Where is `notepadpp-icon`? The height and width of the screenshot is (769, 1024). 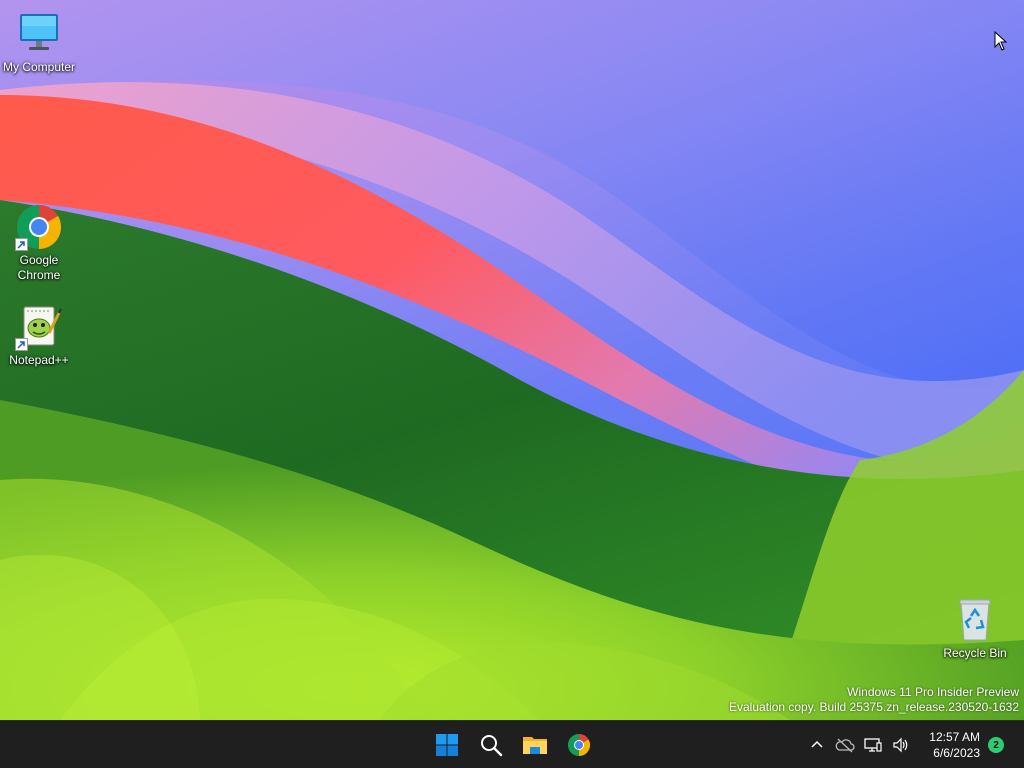 notepadpp-icon is located at coordinates (39, 327).